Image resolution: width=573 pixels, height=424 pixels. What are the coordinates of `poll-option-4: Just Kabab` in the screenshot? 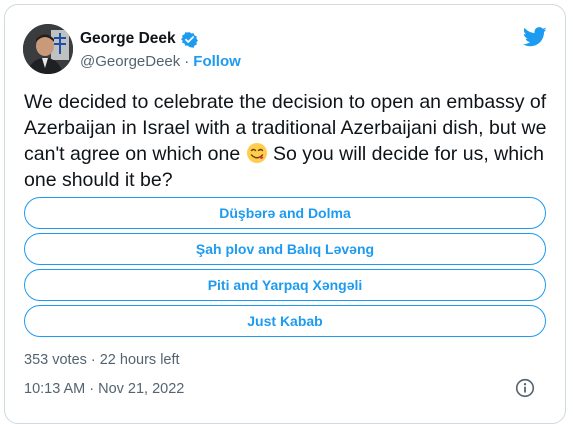 It's located at (285, 321).